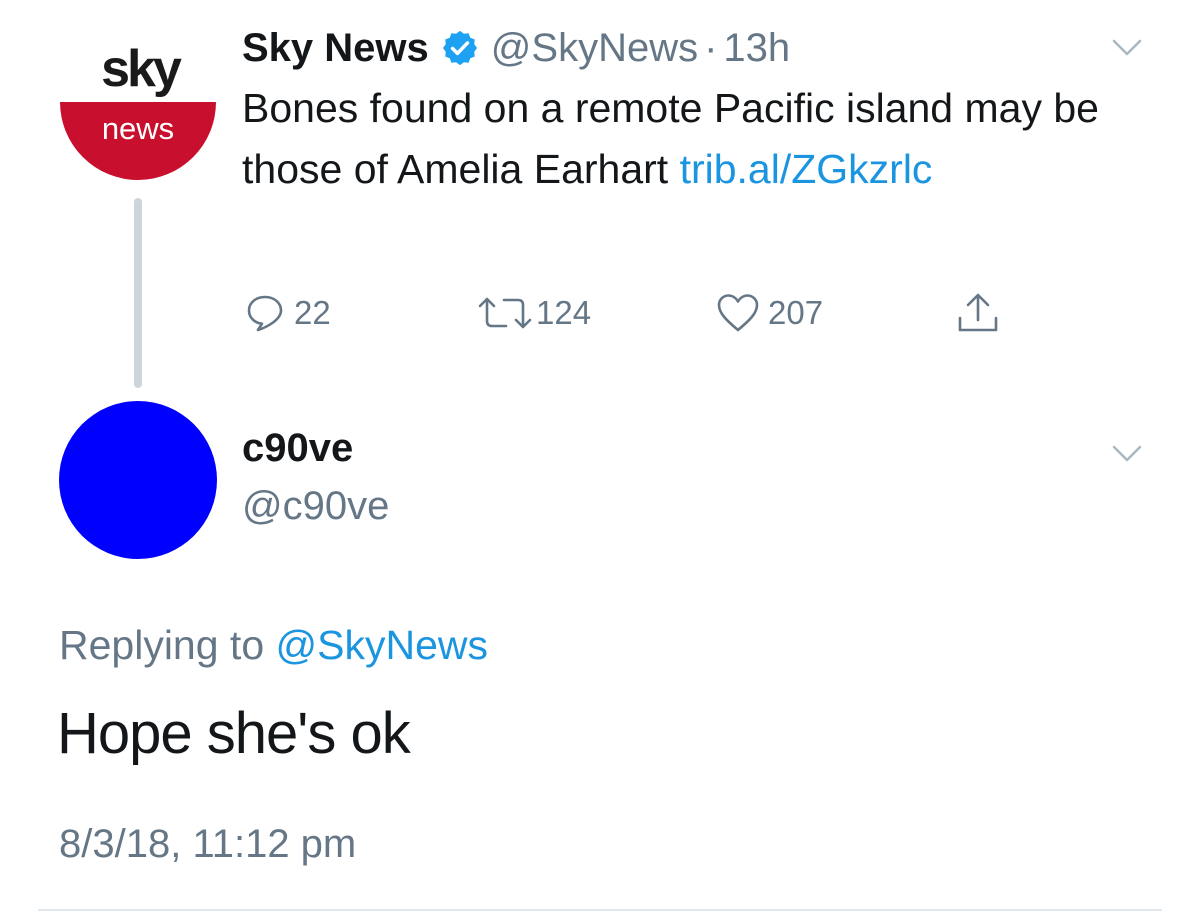 The height and width of the screenshot is (924, 1200). I want to click on tweet-author-handle: @SkyNews, so click(594, 48).